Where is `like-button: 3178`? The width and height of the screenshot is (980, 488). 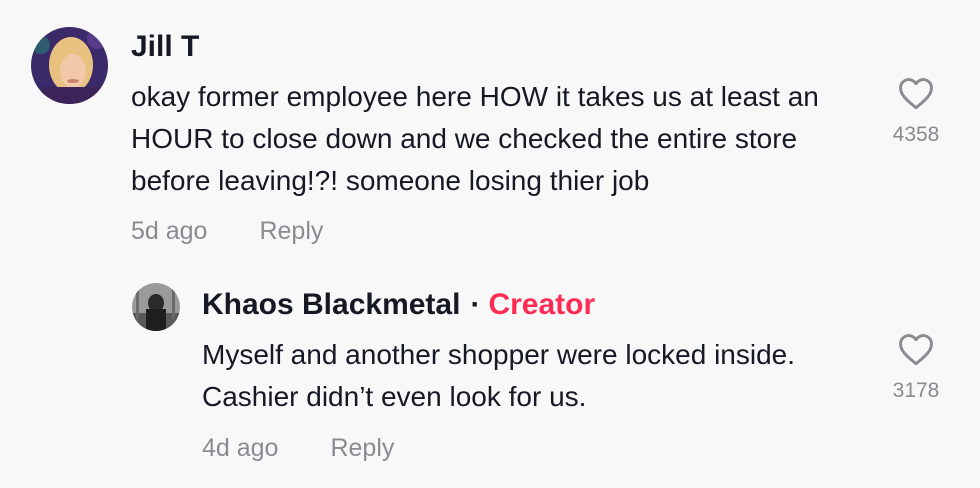
like-button: 3178 is located at coordinates (916, 367).